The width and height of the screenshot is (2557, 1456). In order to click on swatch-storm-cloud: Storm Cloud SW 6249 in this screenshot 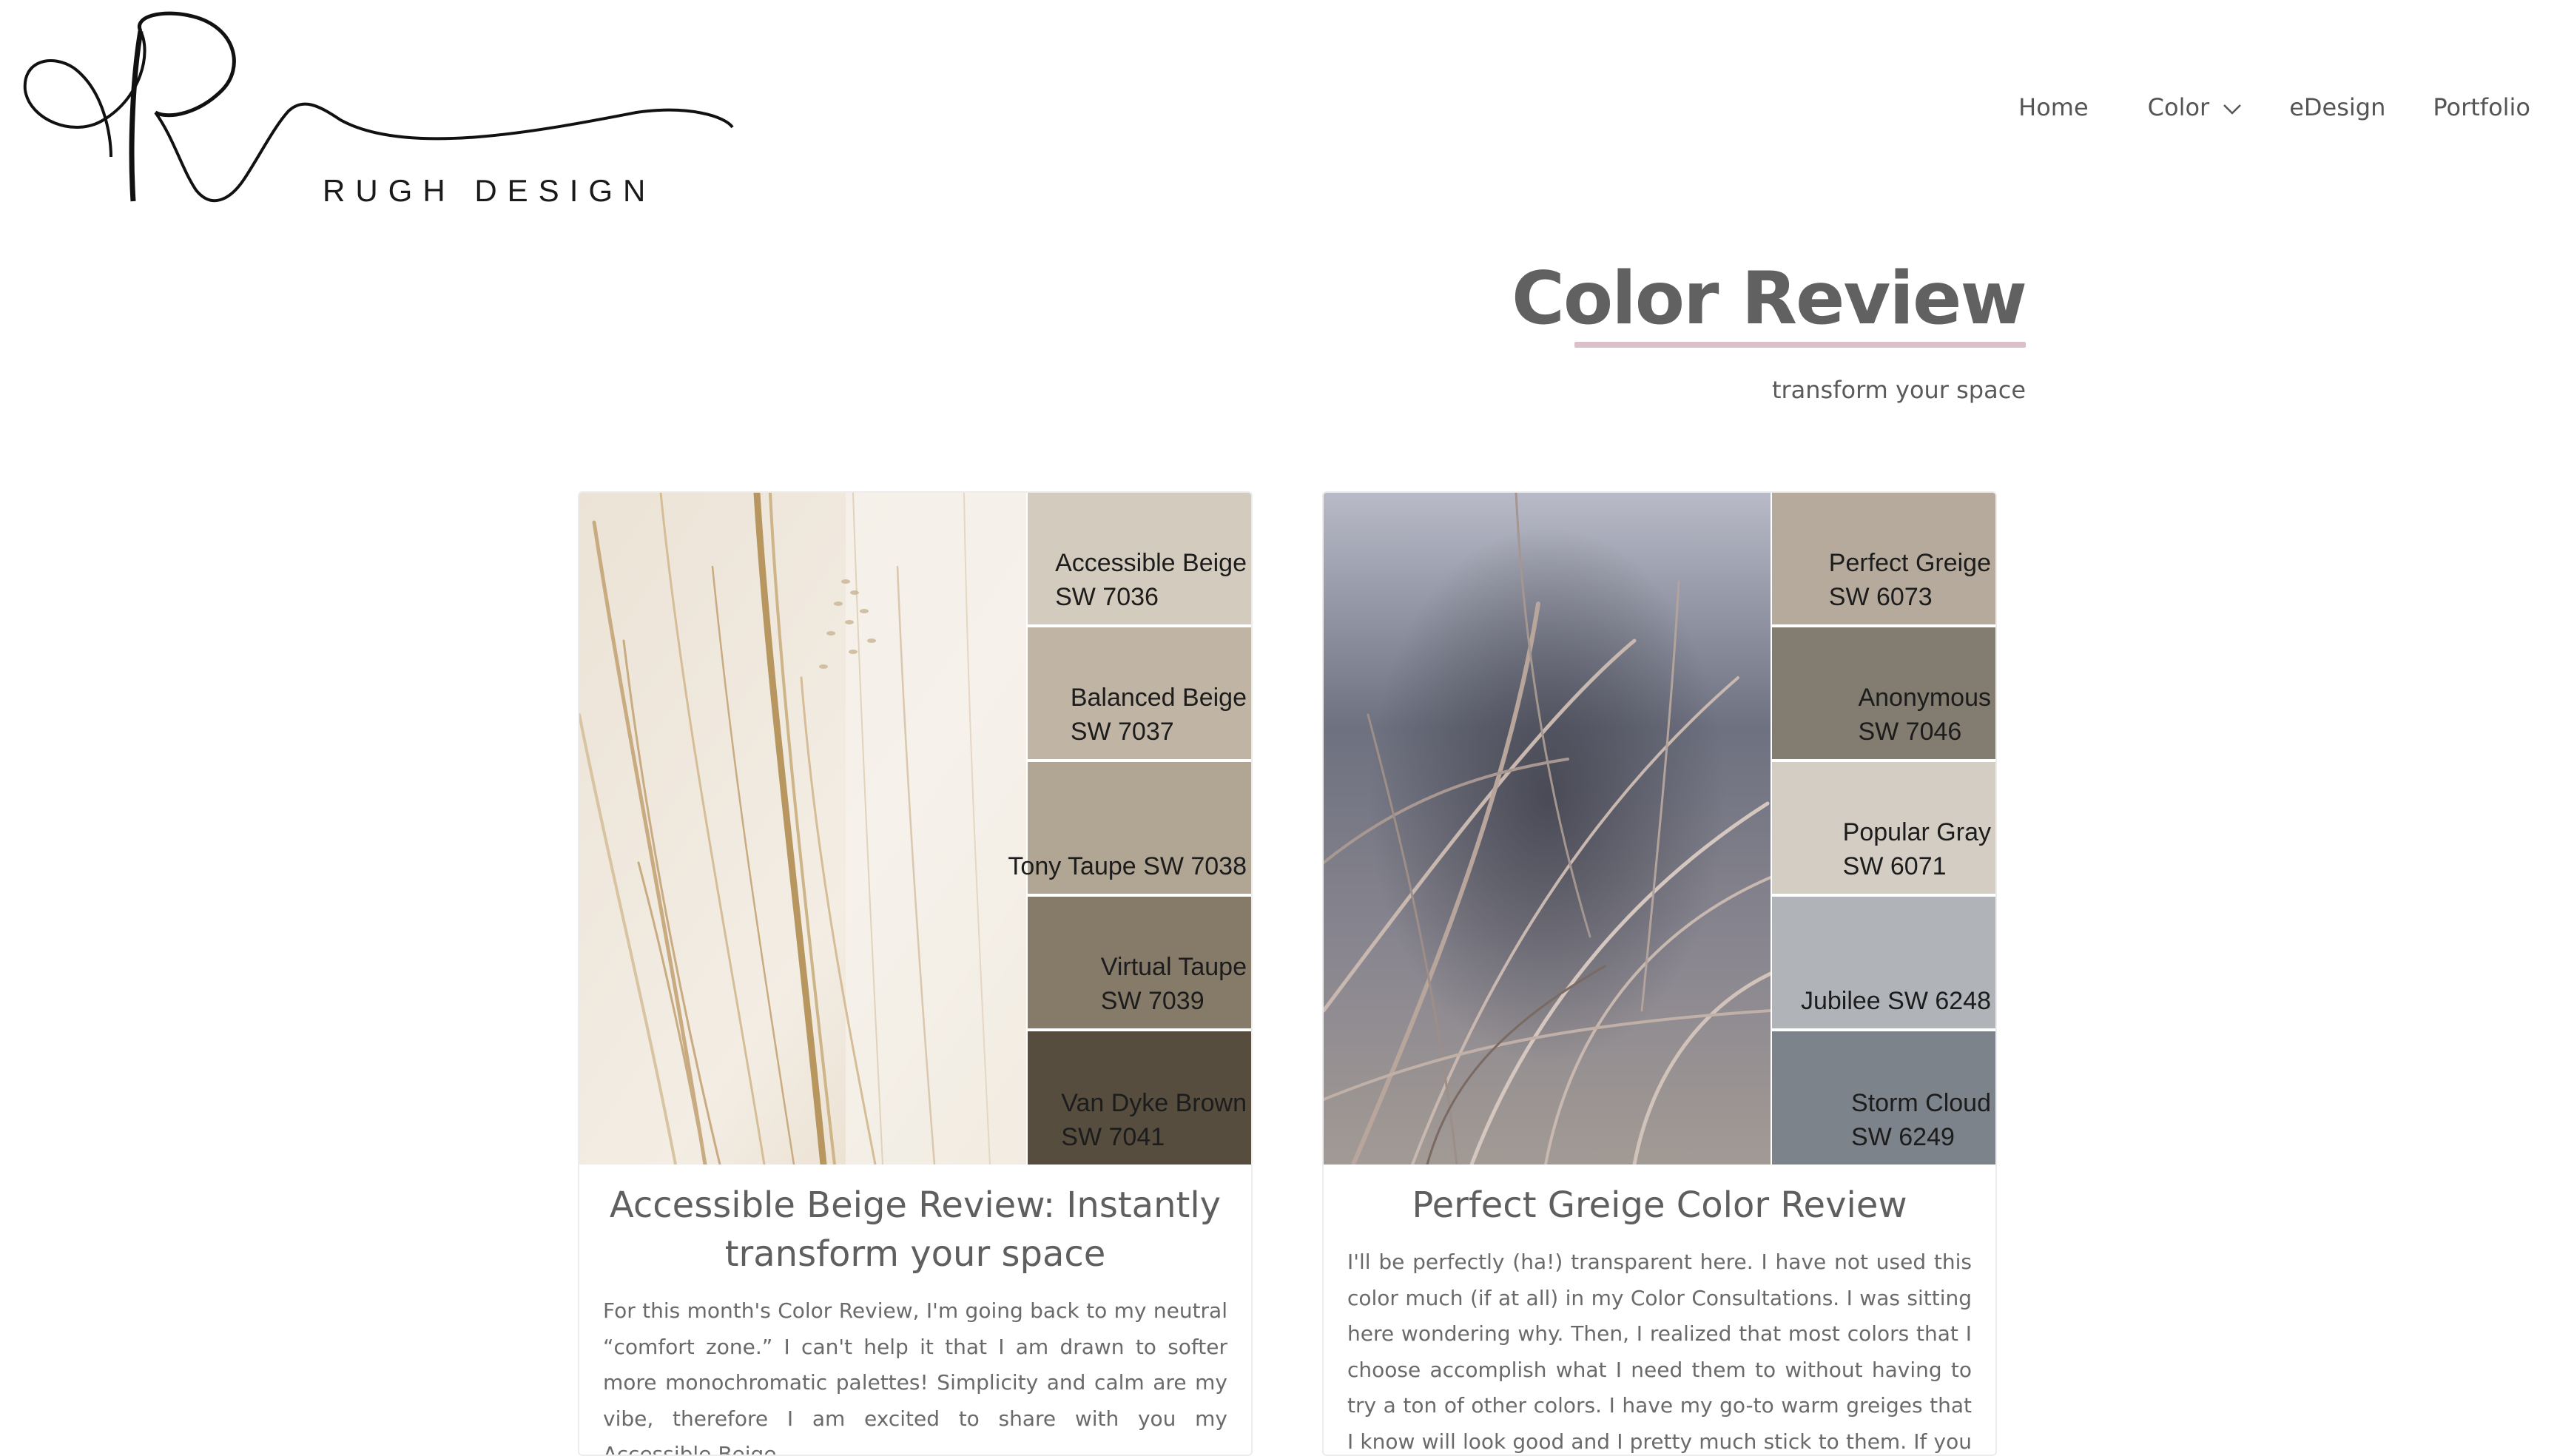, I will do `click(1884, 1098)`.